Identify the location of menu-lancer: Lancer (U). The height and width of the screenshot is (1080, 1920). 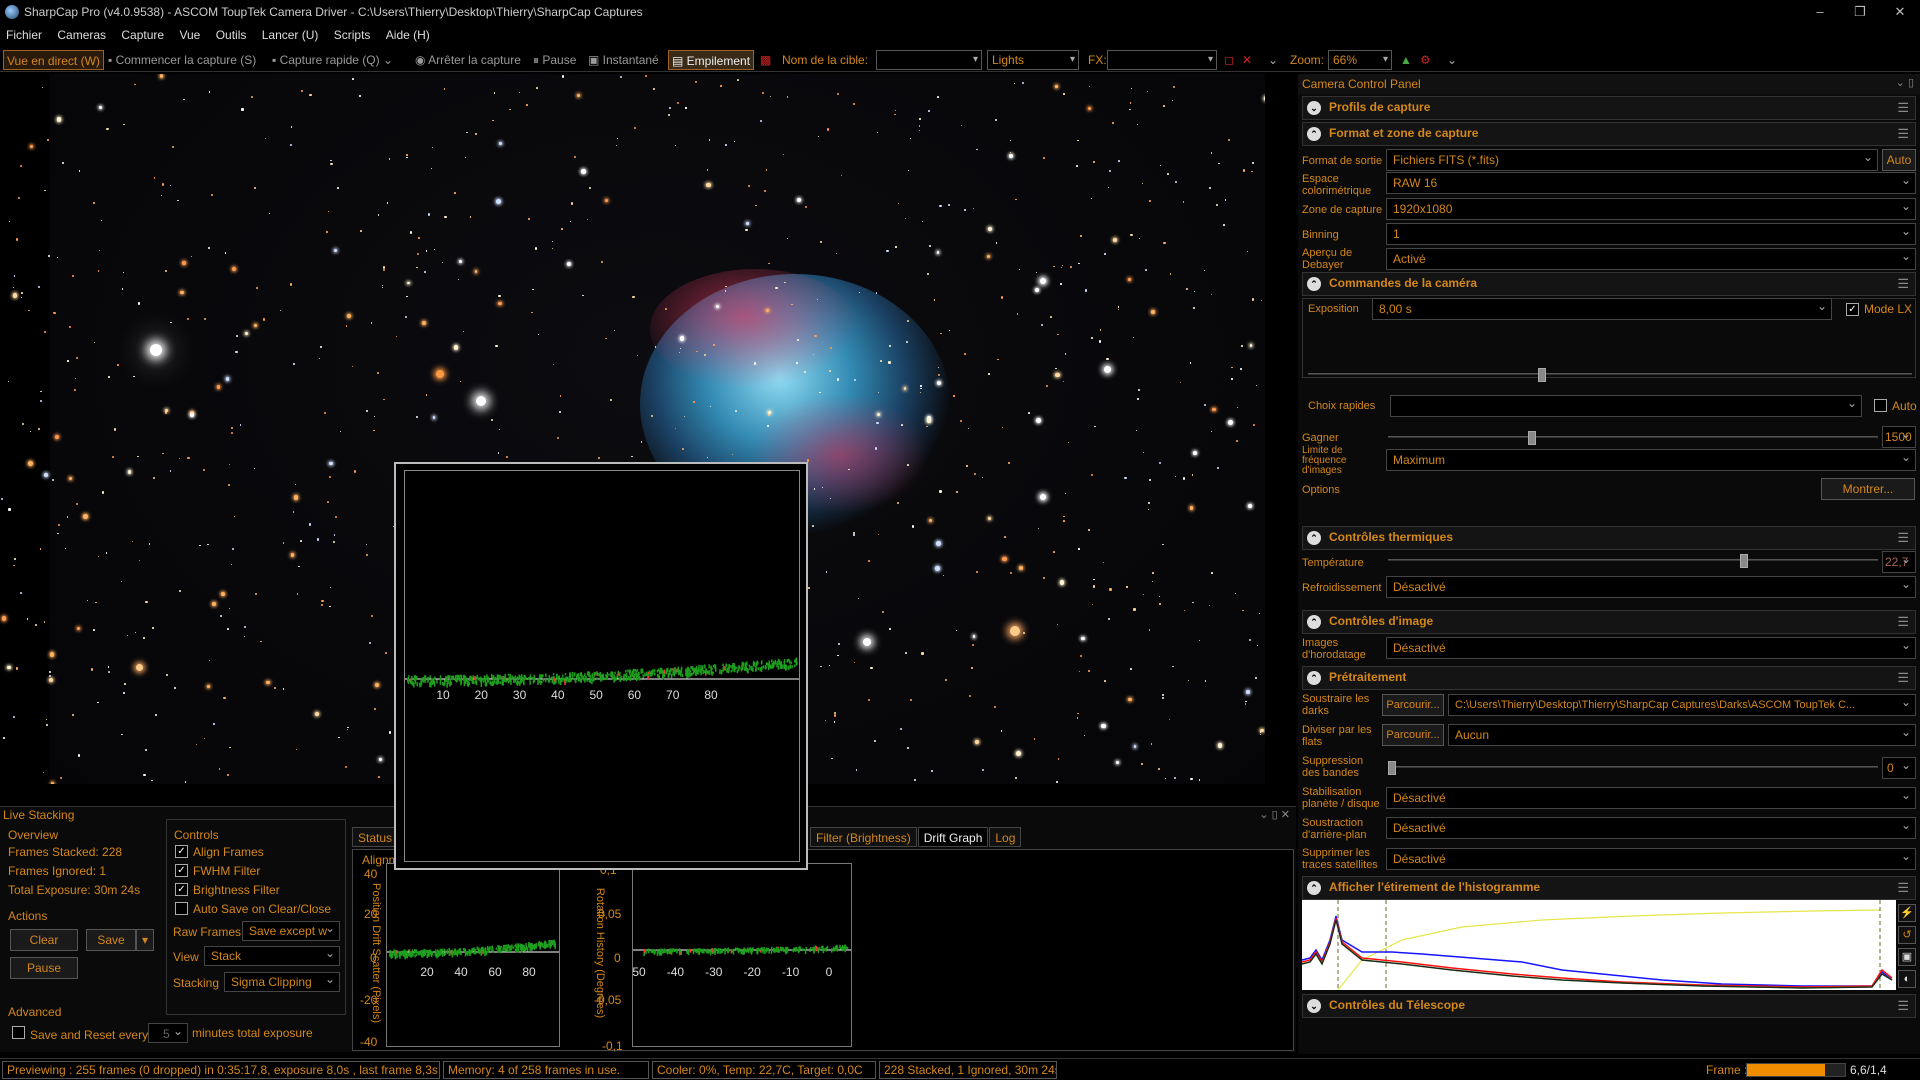
(290, 35).